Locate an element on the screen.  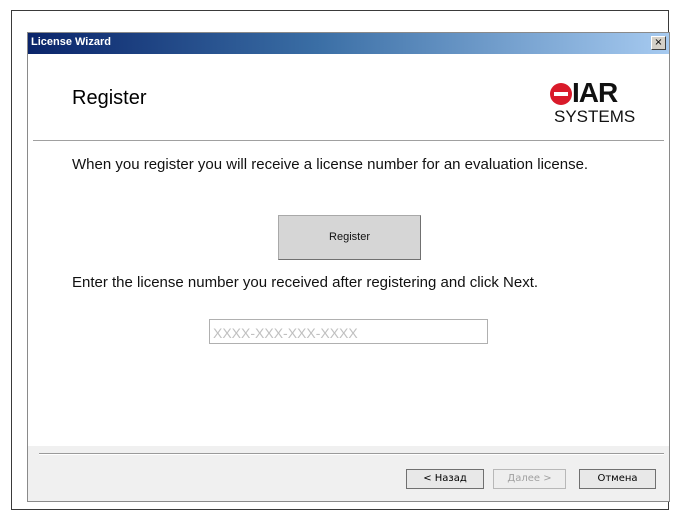
next-button: Далее > is located at coordinates (529, 479).